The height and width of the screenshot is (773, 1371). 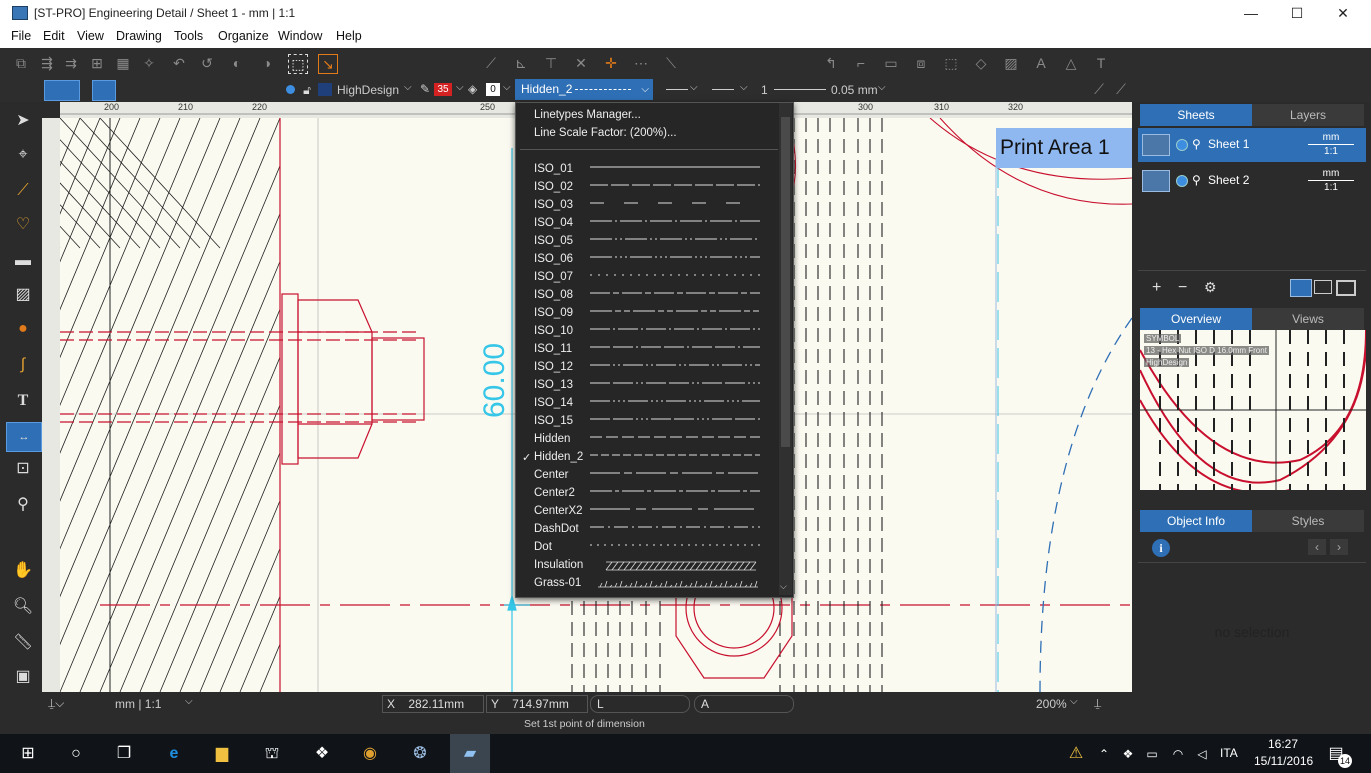 I want to click on scroll-down-icon: ⌵, so click(x=783, y=586).